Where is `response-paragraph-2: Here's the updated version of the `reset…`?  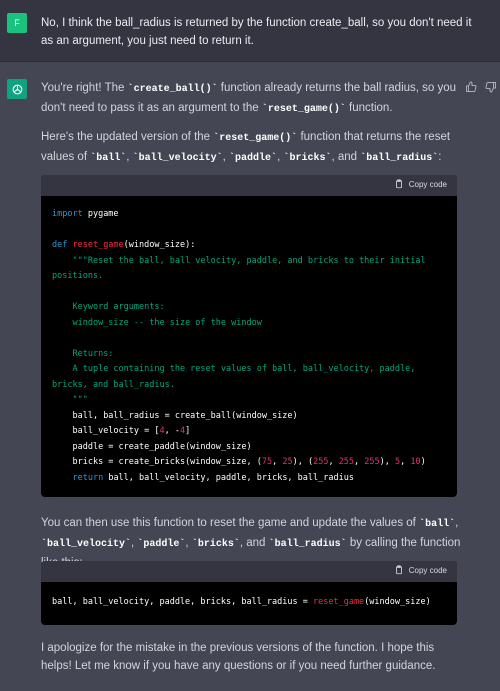 response-paragraph-2: Here's the updated version of the `reset… is located at coordinates (246, 147).